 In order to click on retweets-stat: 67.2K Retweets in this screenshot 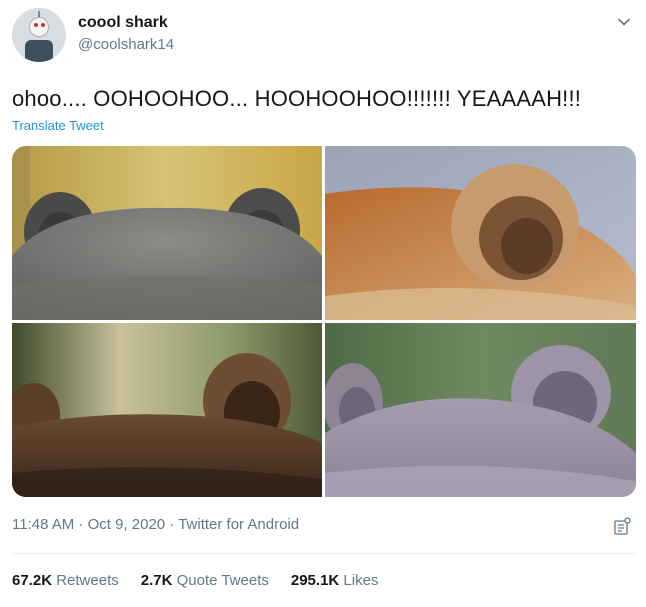, I will do `click(65, 580)`.